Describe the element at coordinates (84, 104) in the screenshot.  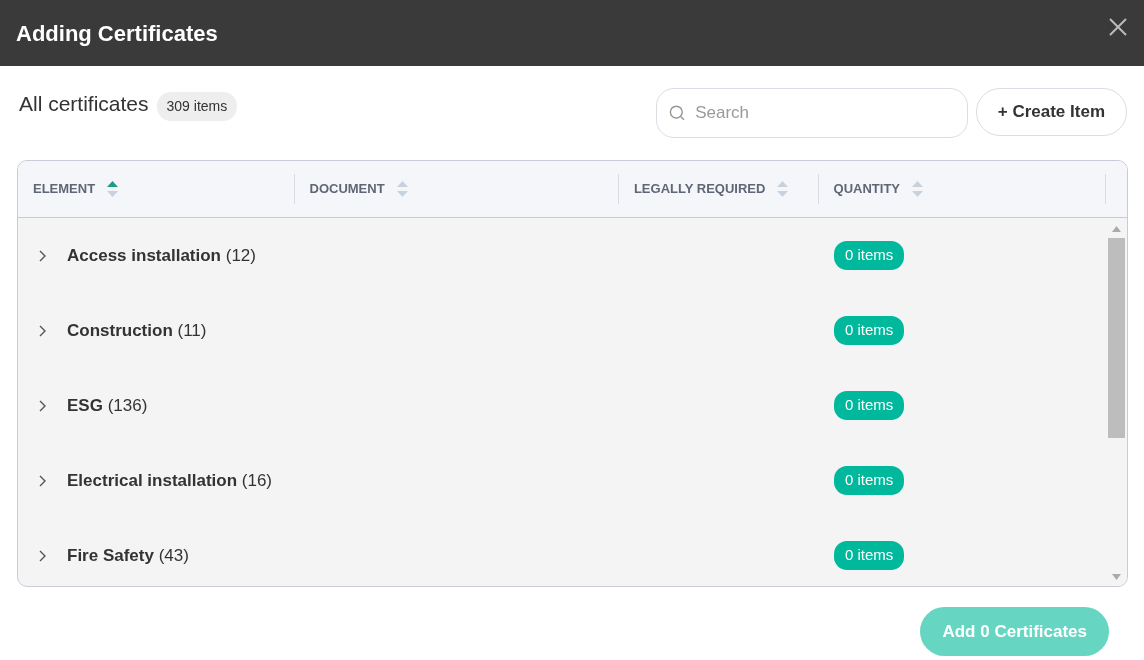
I see `section-heading: All certificates` at that location.